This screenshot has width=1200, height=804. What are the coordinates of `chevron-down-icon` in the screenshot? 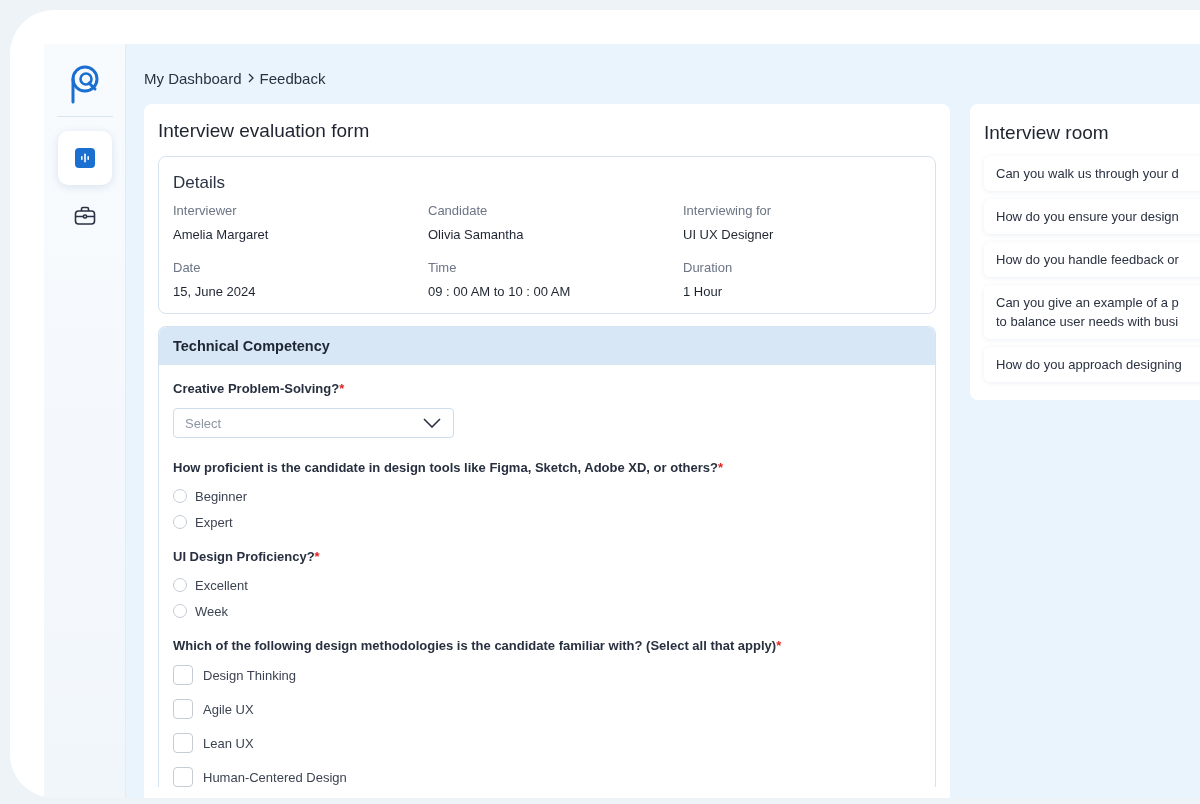 It's located at (432, 423).